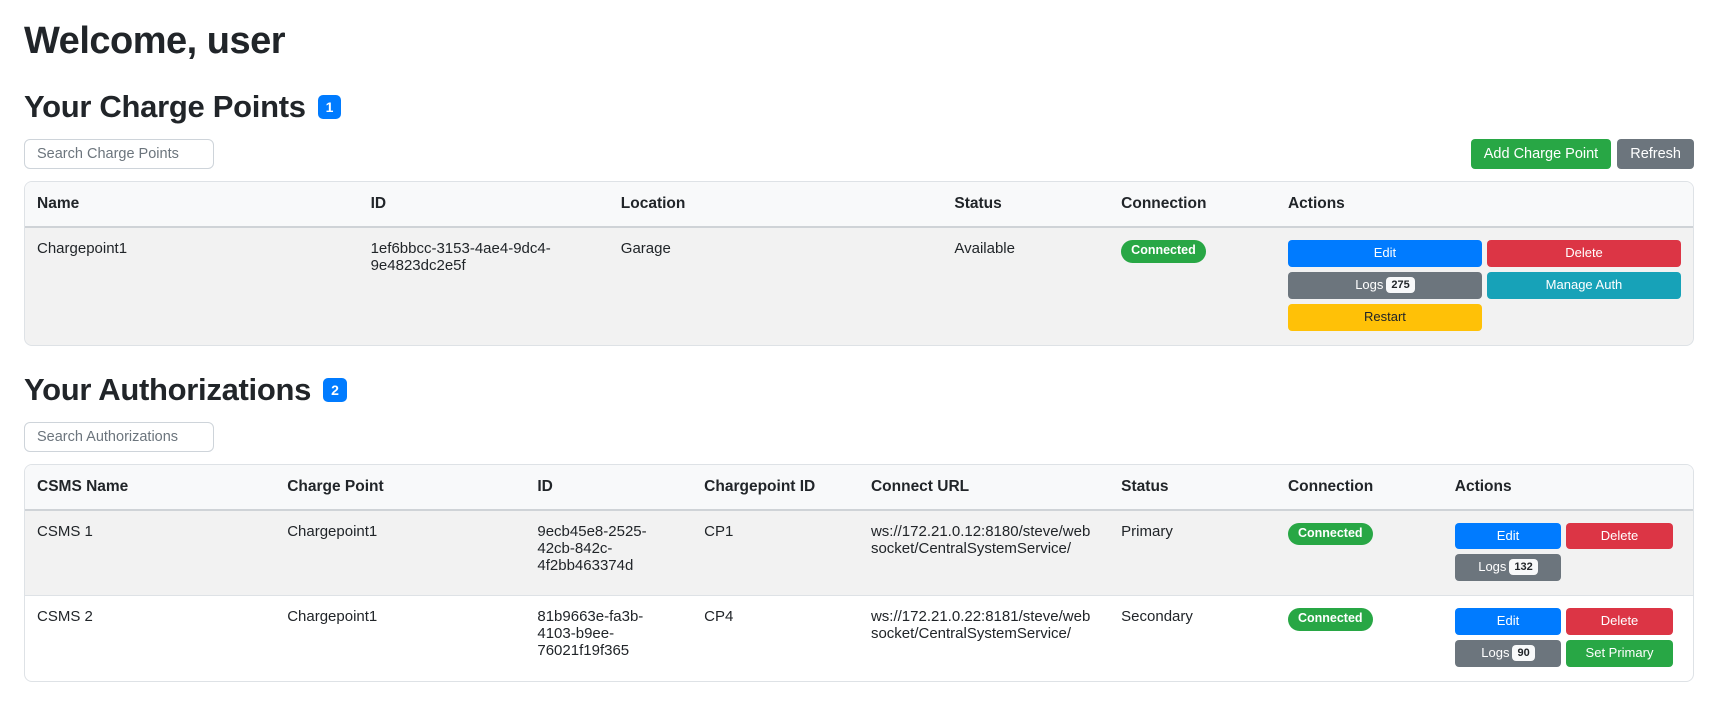 Image resolution: width=1718 pixels, height=716 pixels. Describe the element at coordinates (775, 638) in the screenshot. I see `auth-chargepoint-id: CP4` at that location.